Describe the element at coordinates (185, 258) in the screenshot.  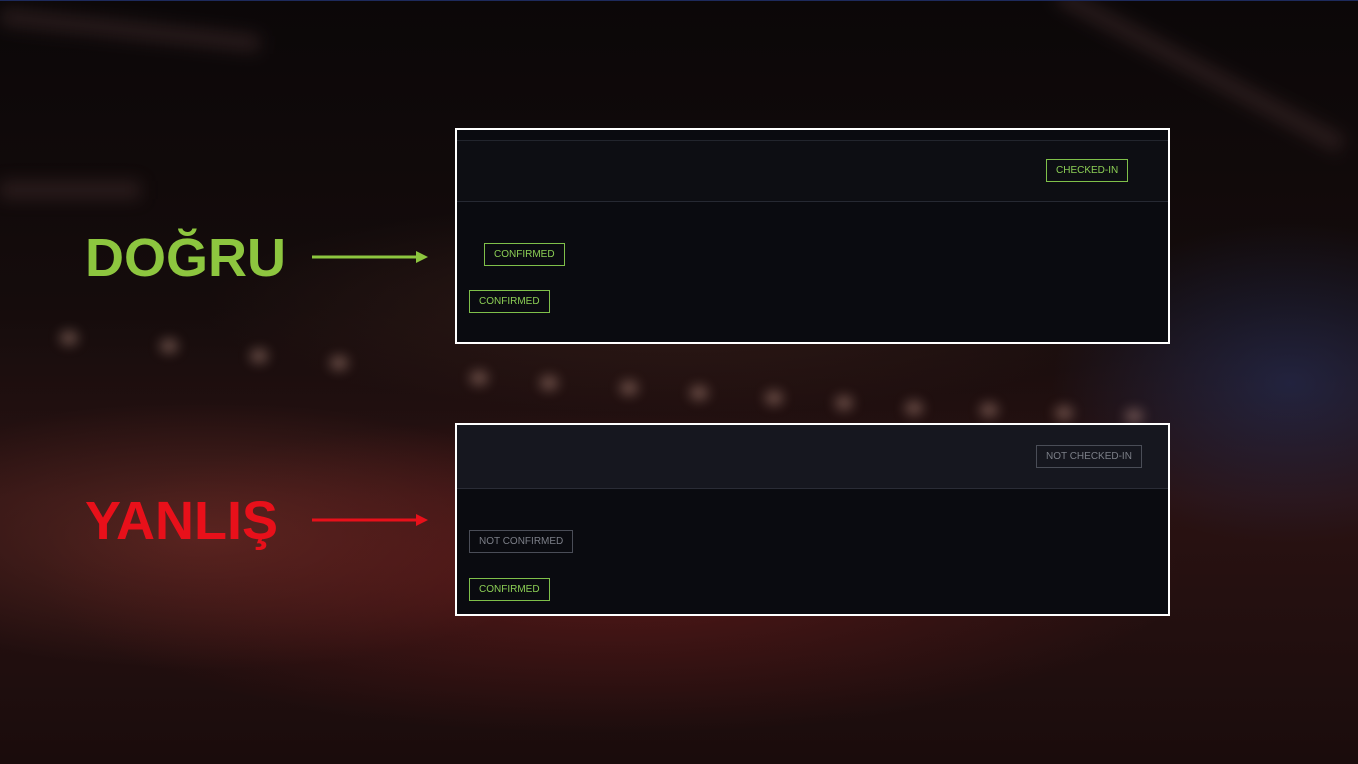
I see `correct-label: DOĞRU` at that location.